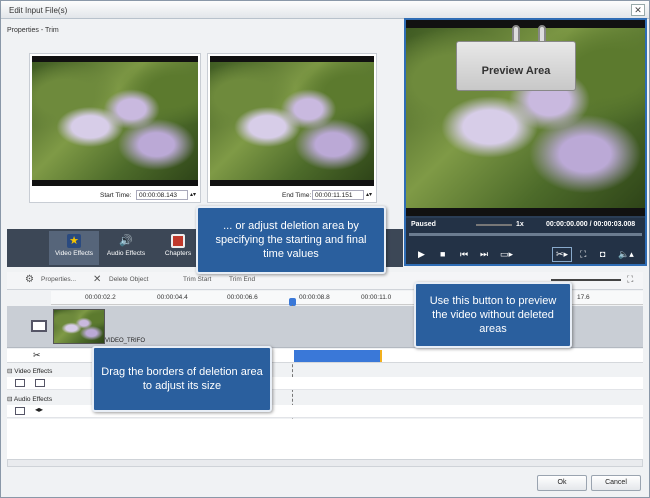  What do you see at coordinates (520, 224) in the screenshot?
I see `playback-speed: 1x` at bounding box center [520, 224].